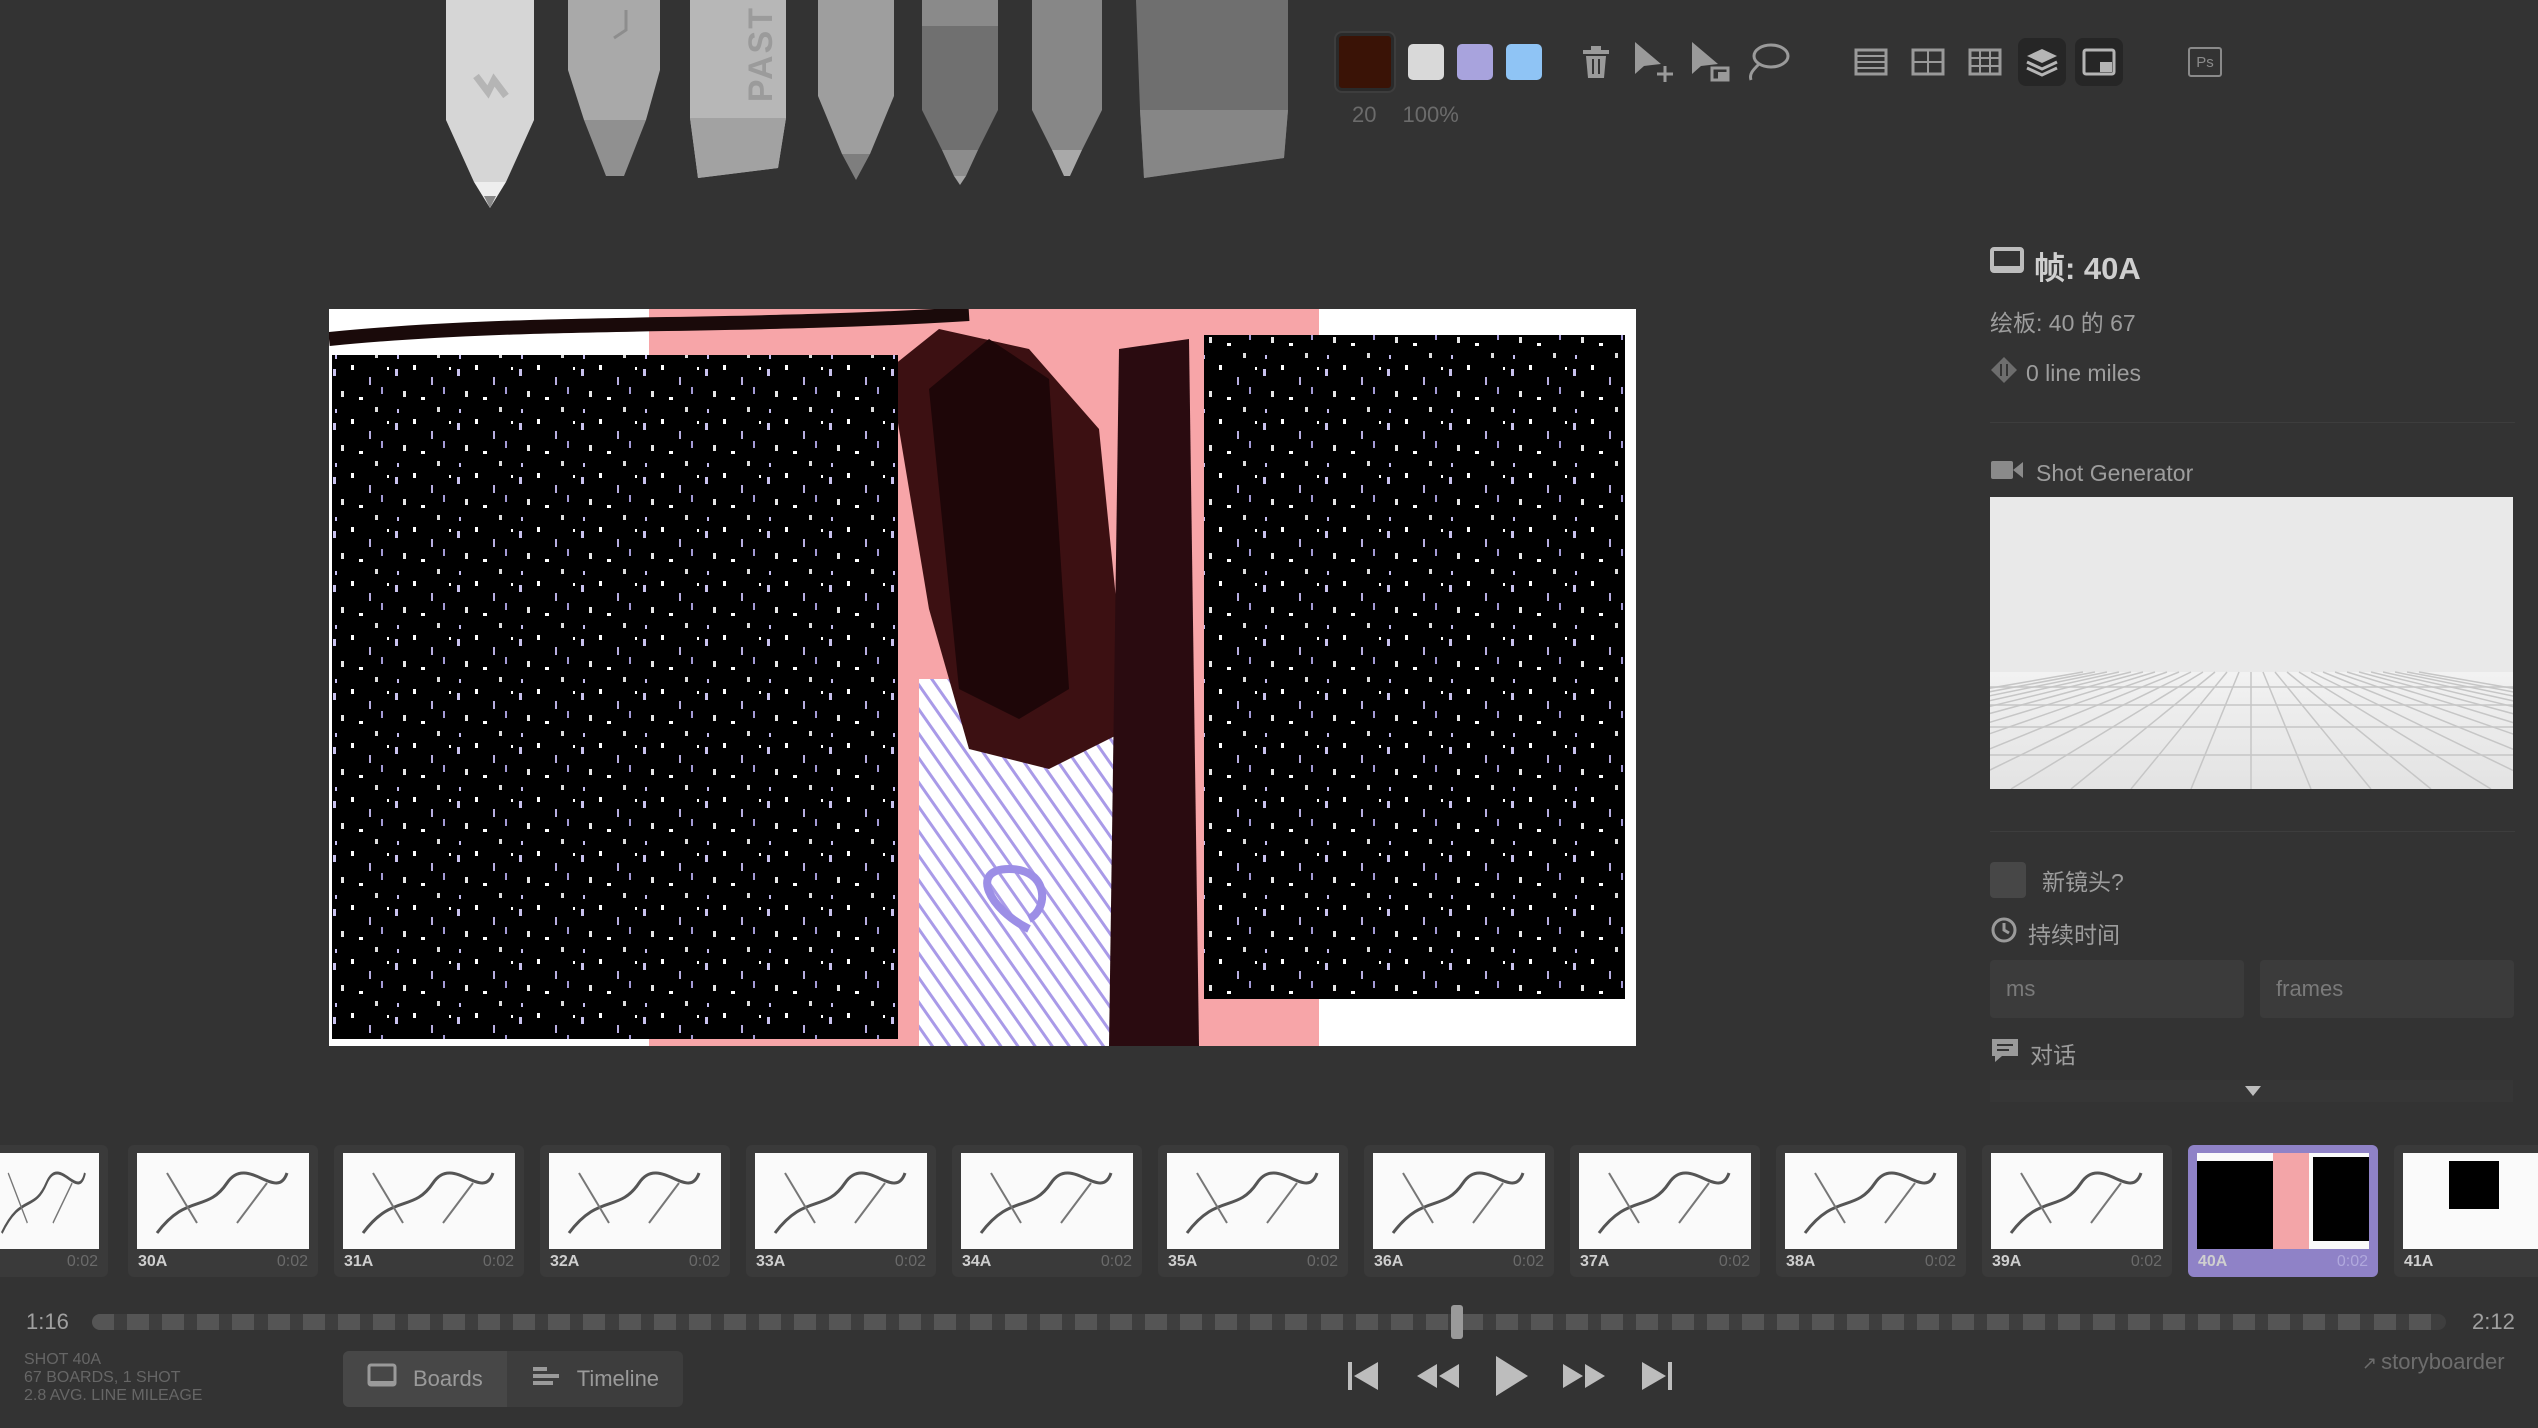 This screenshot has height=1428, width=2538. I want to click on rewind-icon, so click(1438, 1376).